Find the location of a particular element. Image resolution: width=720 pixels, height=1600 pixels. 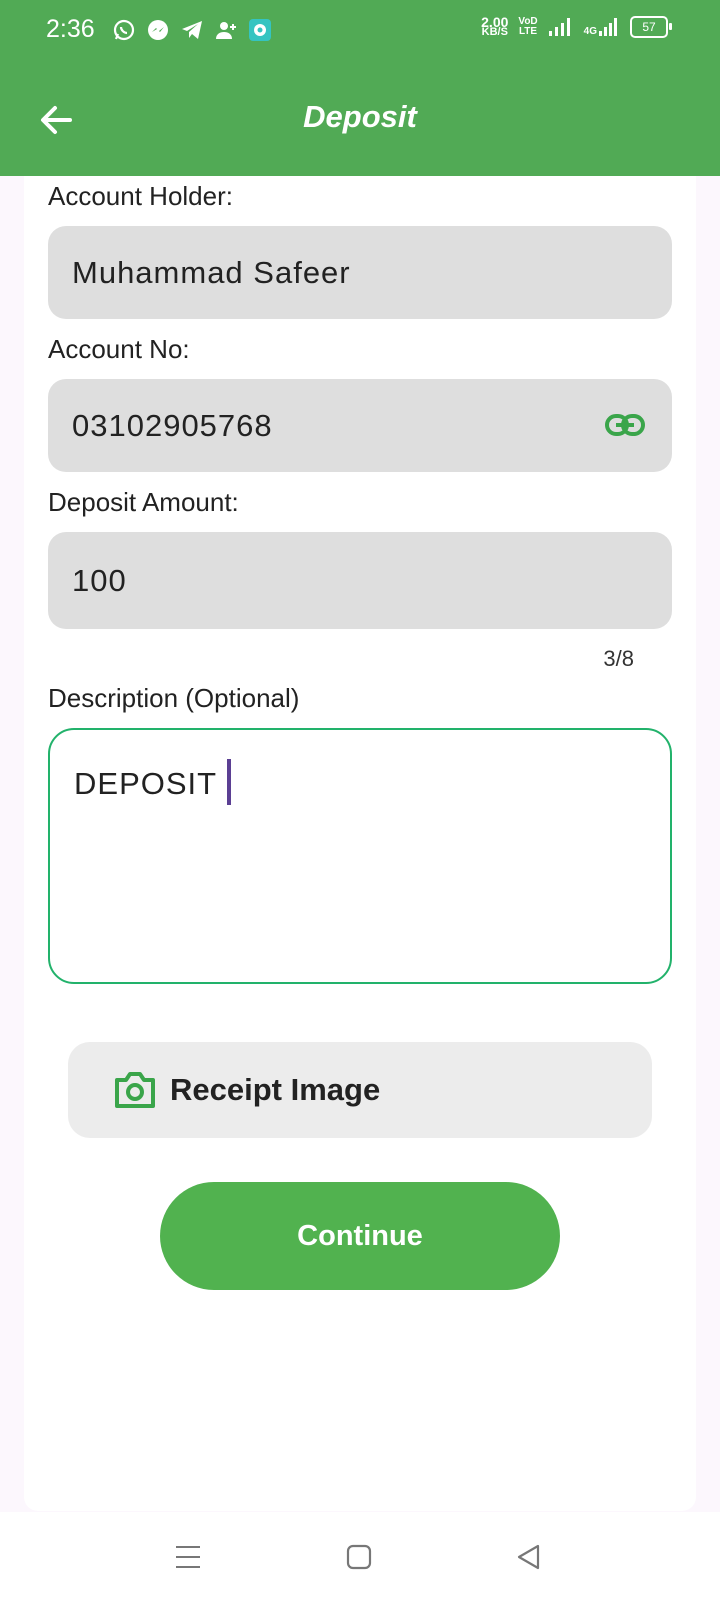

status-time: 2:36 is located at coordinates (70, 29).